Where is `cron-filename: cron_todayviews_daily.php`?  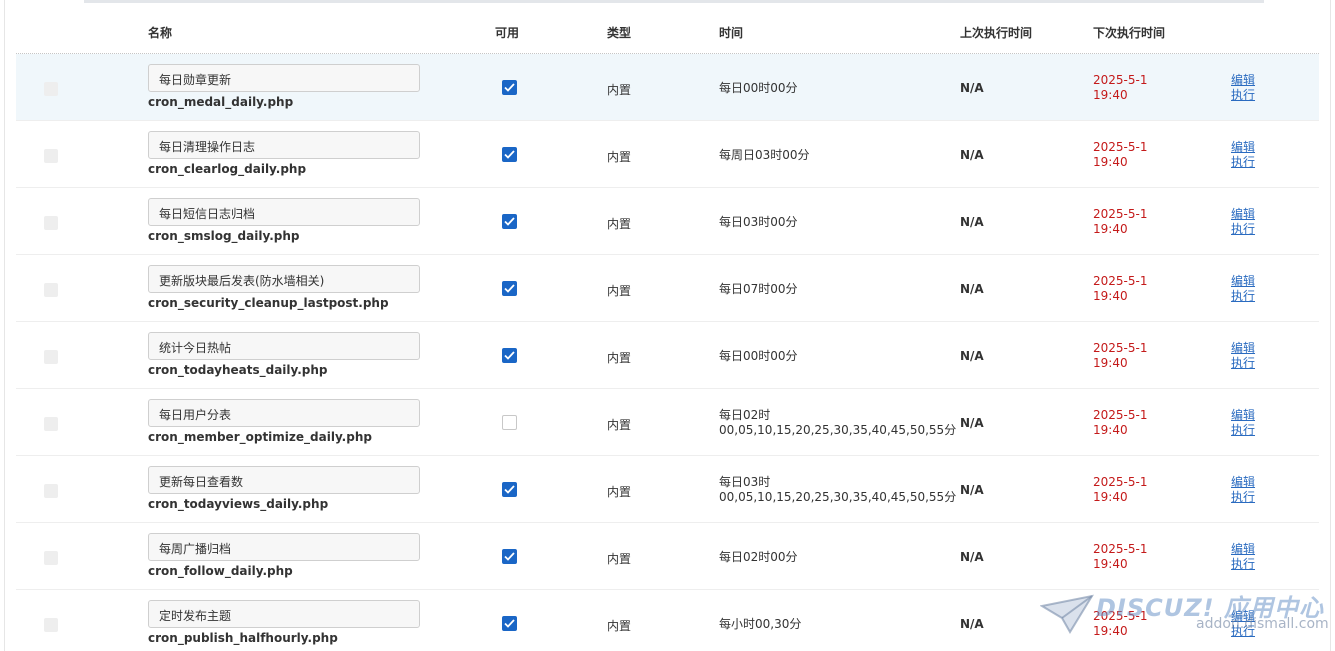
cron-filename: cron_todayviews_daily.php is located at coordinates (238, 504).